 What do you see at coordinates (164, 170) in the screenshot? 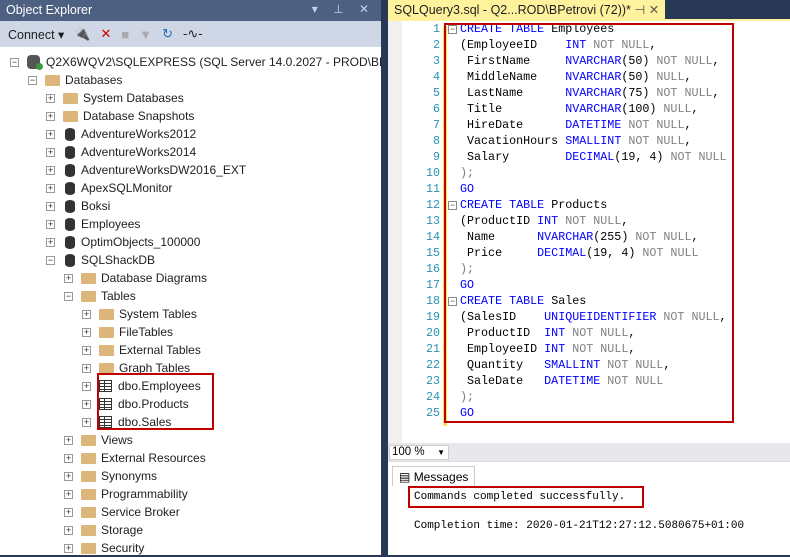
I see `tree-node-label: AdventureWorksDW2016_EXT` at bounding box center [164, 170].